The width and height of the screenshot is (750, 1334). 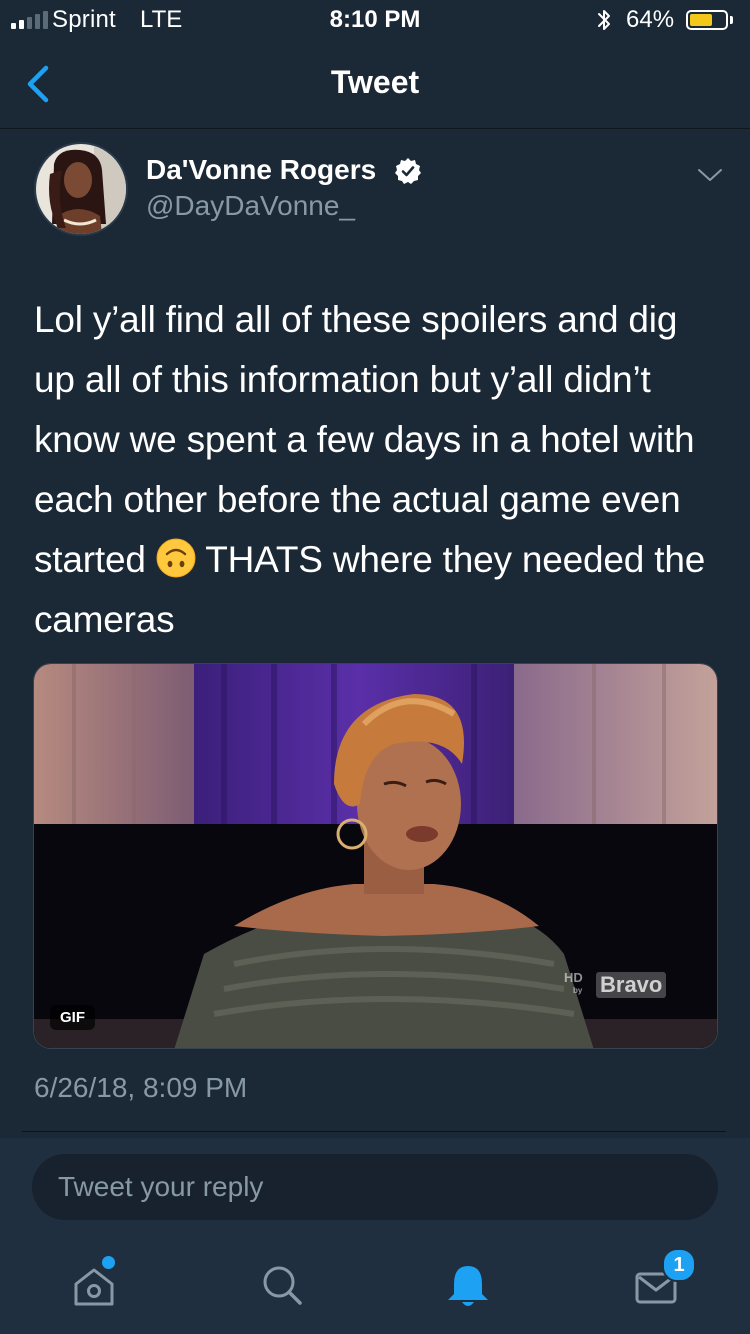 I want to click on bell-icon, so click(x=468, y=1286).